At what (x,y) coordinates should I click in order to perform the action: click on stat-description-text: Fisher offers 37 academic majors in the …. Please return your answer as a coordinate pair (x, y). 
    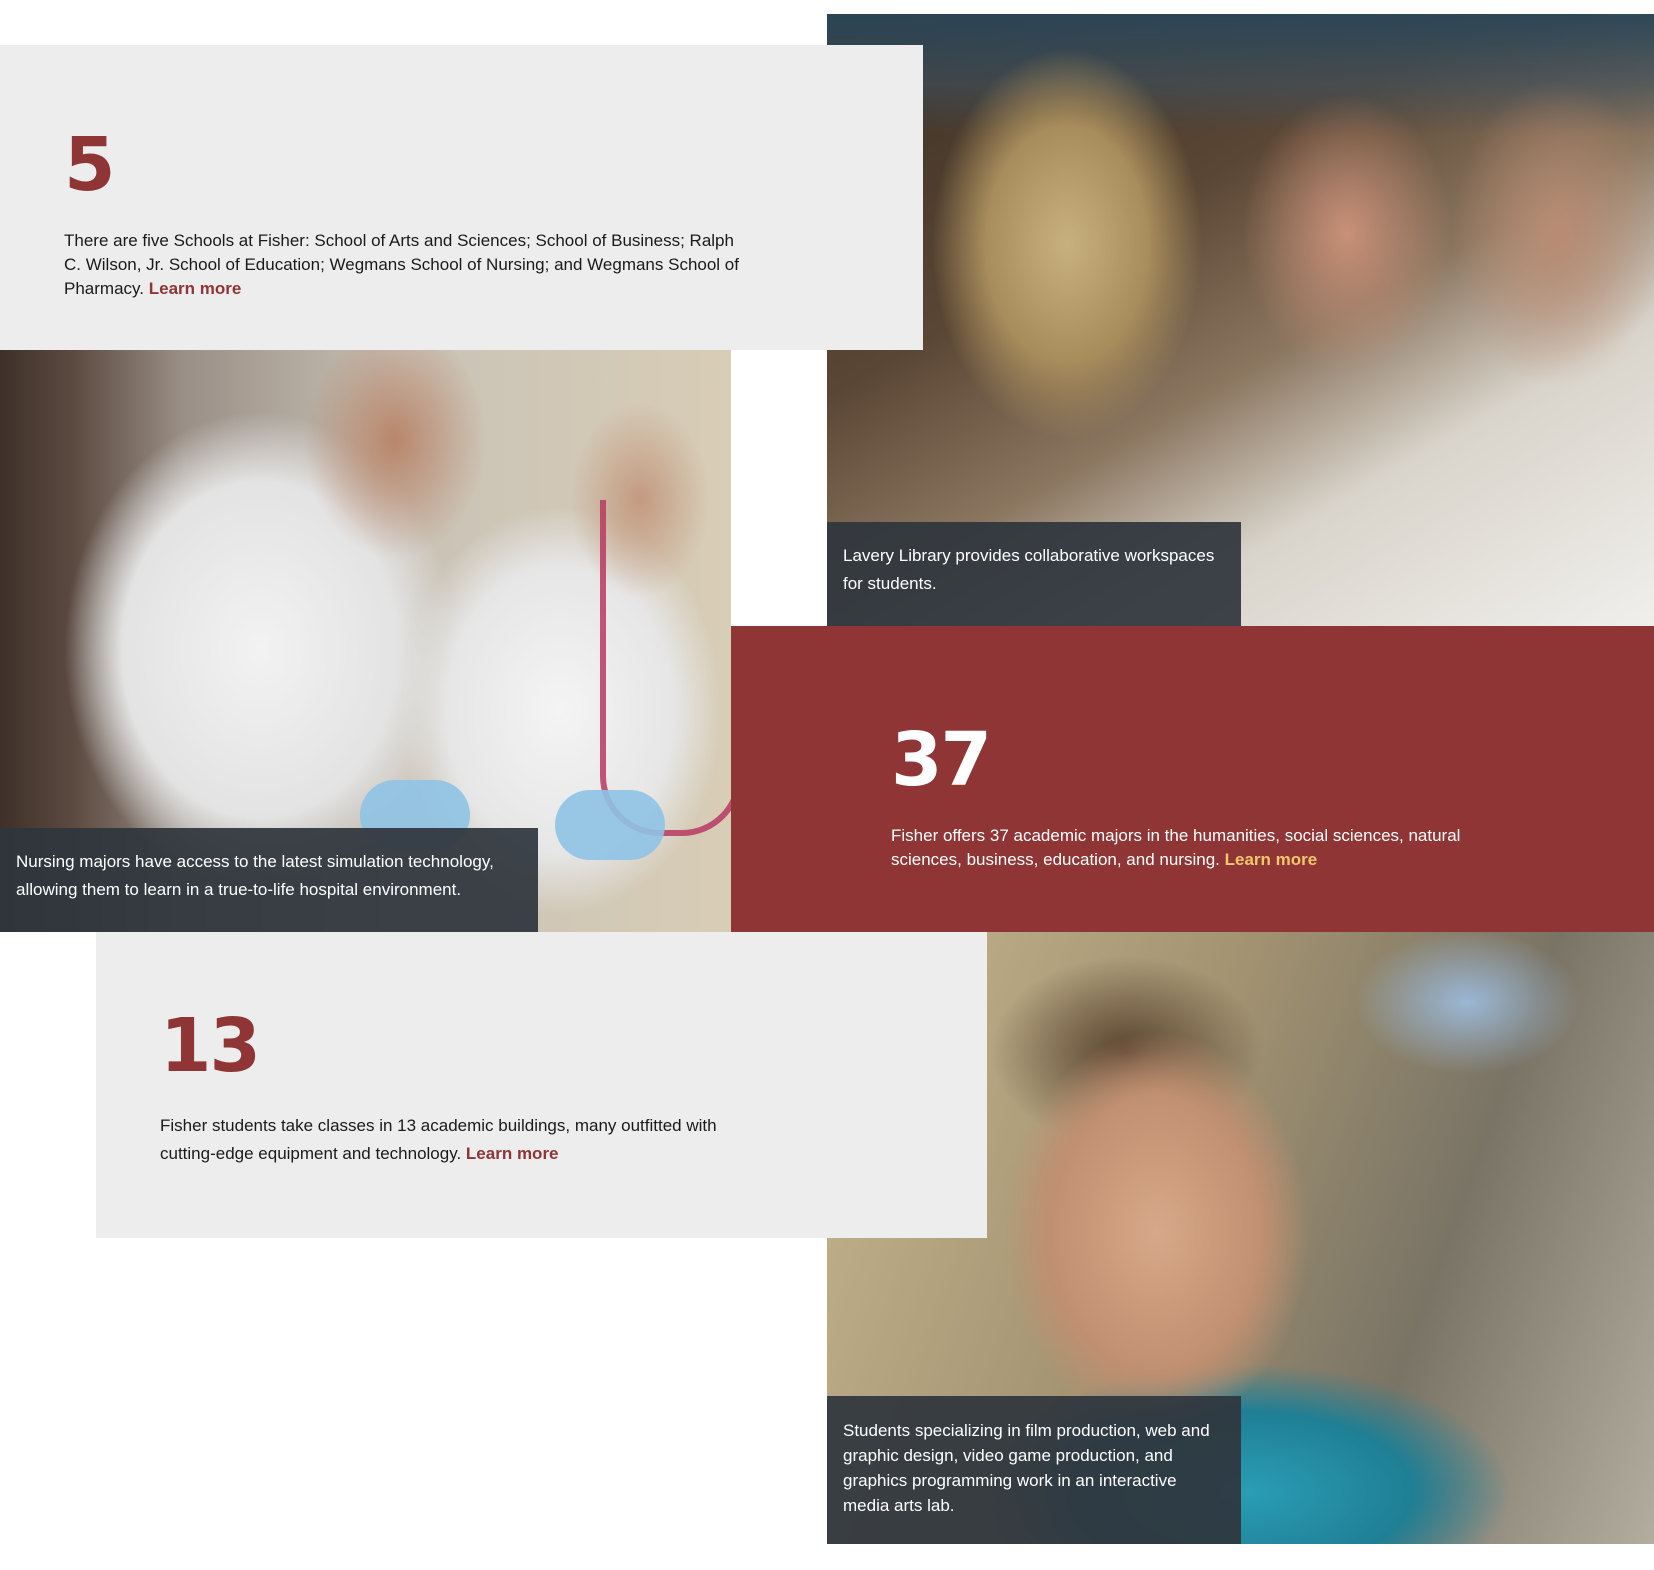
    Looking at the image, I should click on (1176, 847).